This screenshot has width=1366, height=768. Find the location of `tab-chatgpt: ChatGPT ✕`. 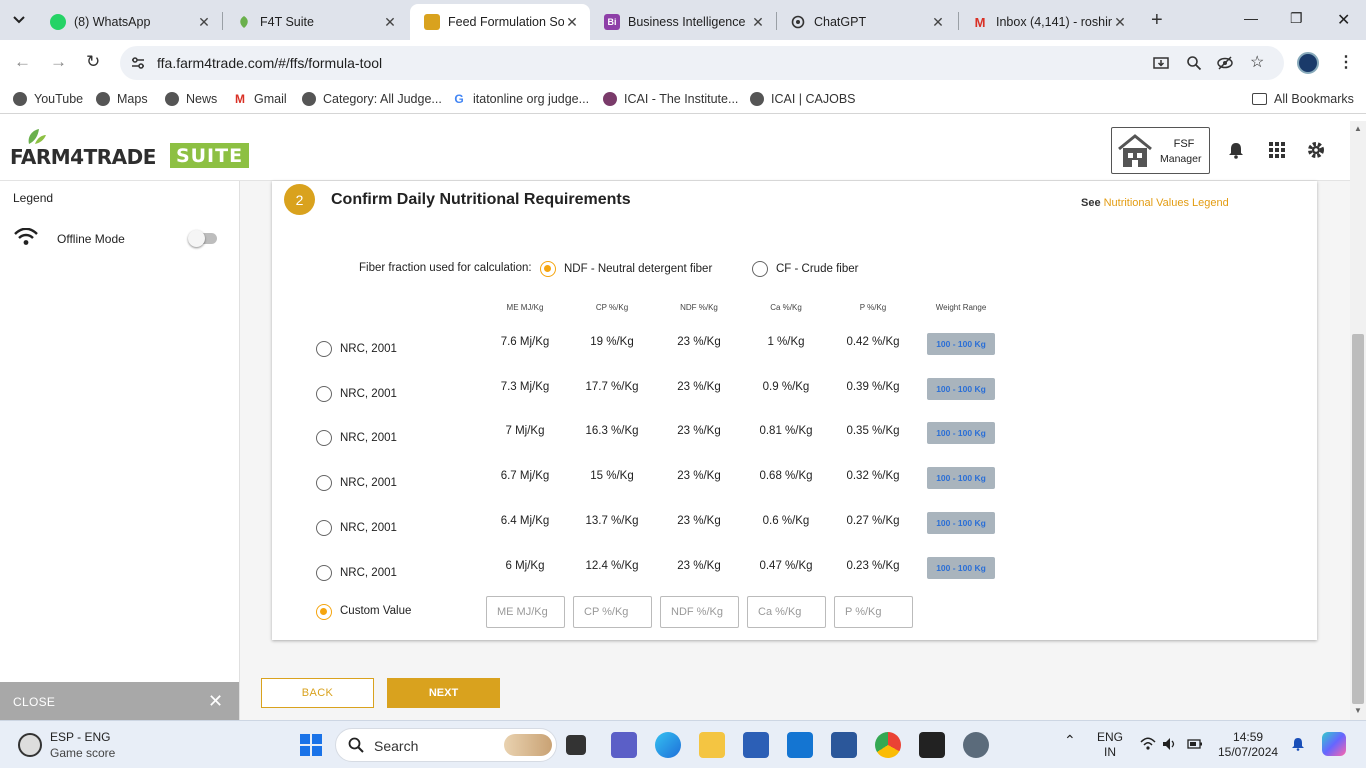

tab-chatgpt: ChatGPT ✕ is located at coordinates (866, 22).